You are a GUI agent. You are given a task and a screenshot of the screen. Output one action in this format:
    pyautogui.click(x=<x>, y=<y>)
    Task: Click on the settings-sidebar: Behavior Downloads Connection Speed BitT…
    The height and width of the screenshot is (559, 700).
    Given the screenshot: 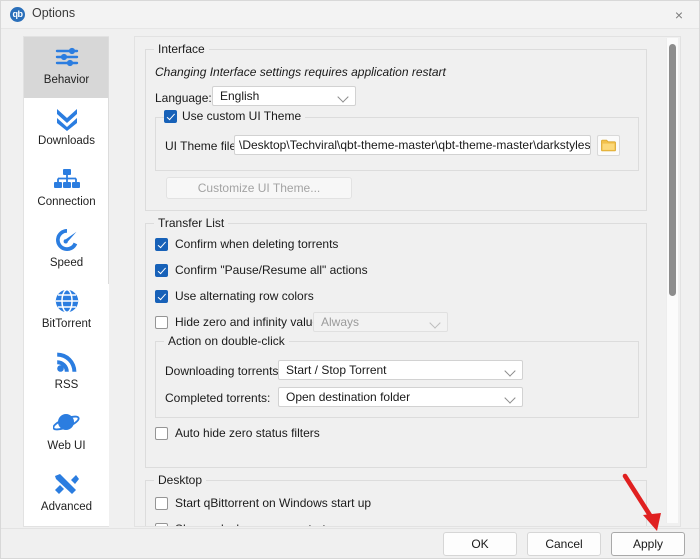 What is the action you would take?
    pyautogui.click(x=66, y=281)
    